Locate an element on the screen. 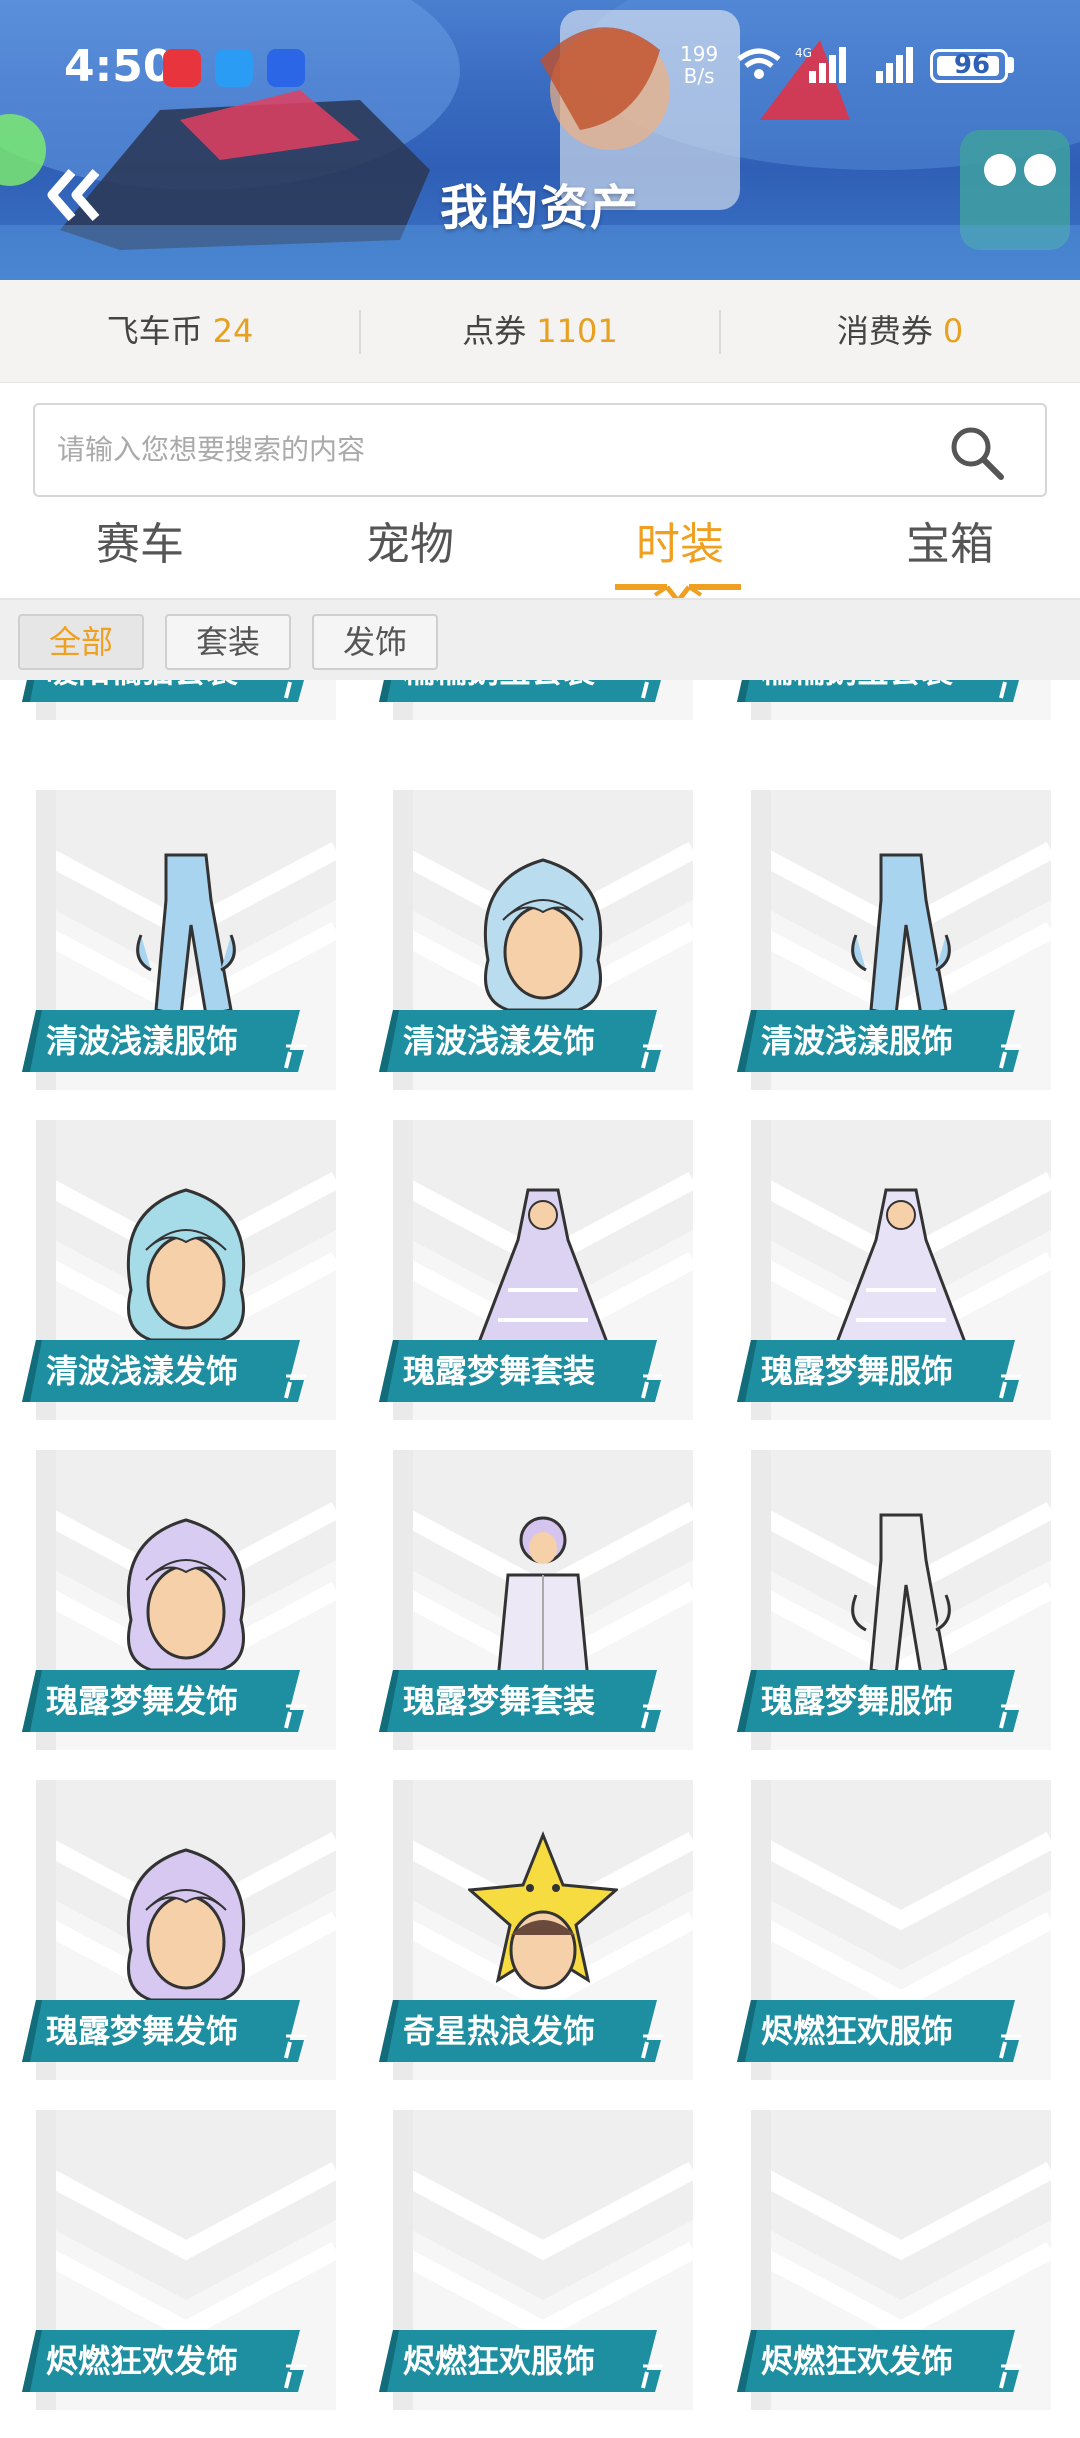  tab-racecar: 赛车 is located at coordinates (140, 545).